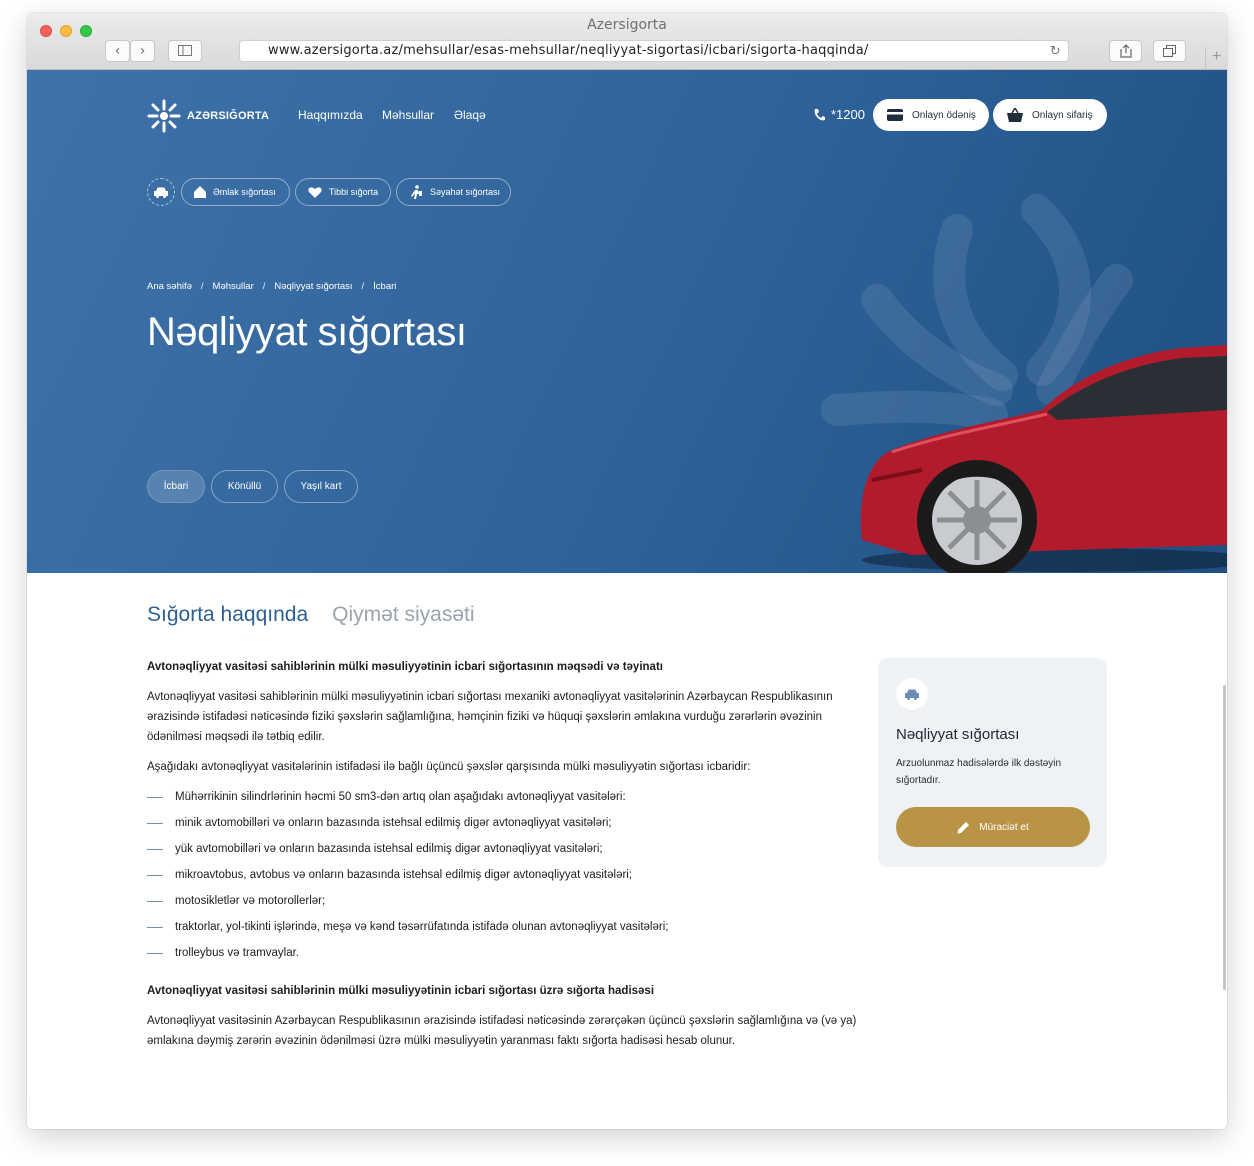 Image resolution: width=1254 pixels, height=1166 pixels. Describe the element at coordinates (200, 192) in the screenshot. I see `house-icon` at that location.